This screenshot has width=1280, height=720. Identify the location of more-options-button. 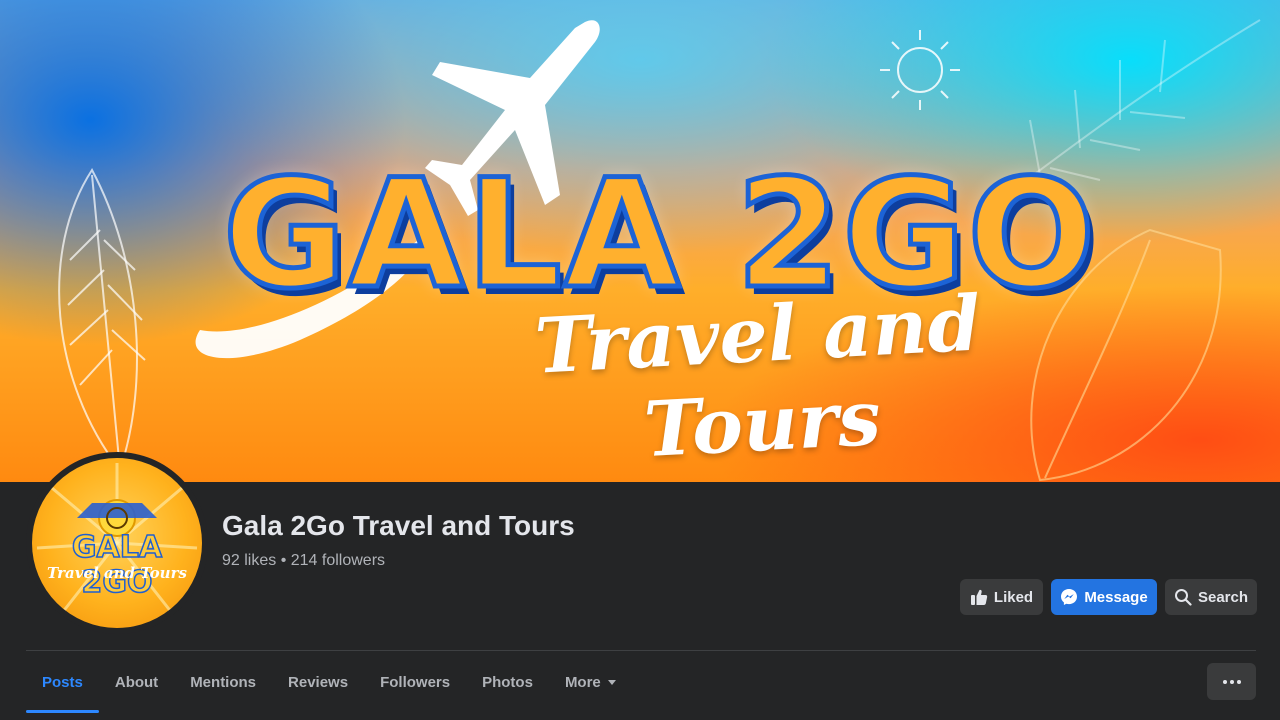
(1231, 681).